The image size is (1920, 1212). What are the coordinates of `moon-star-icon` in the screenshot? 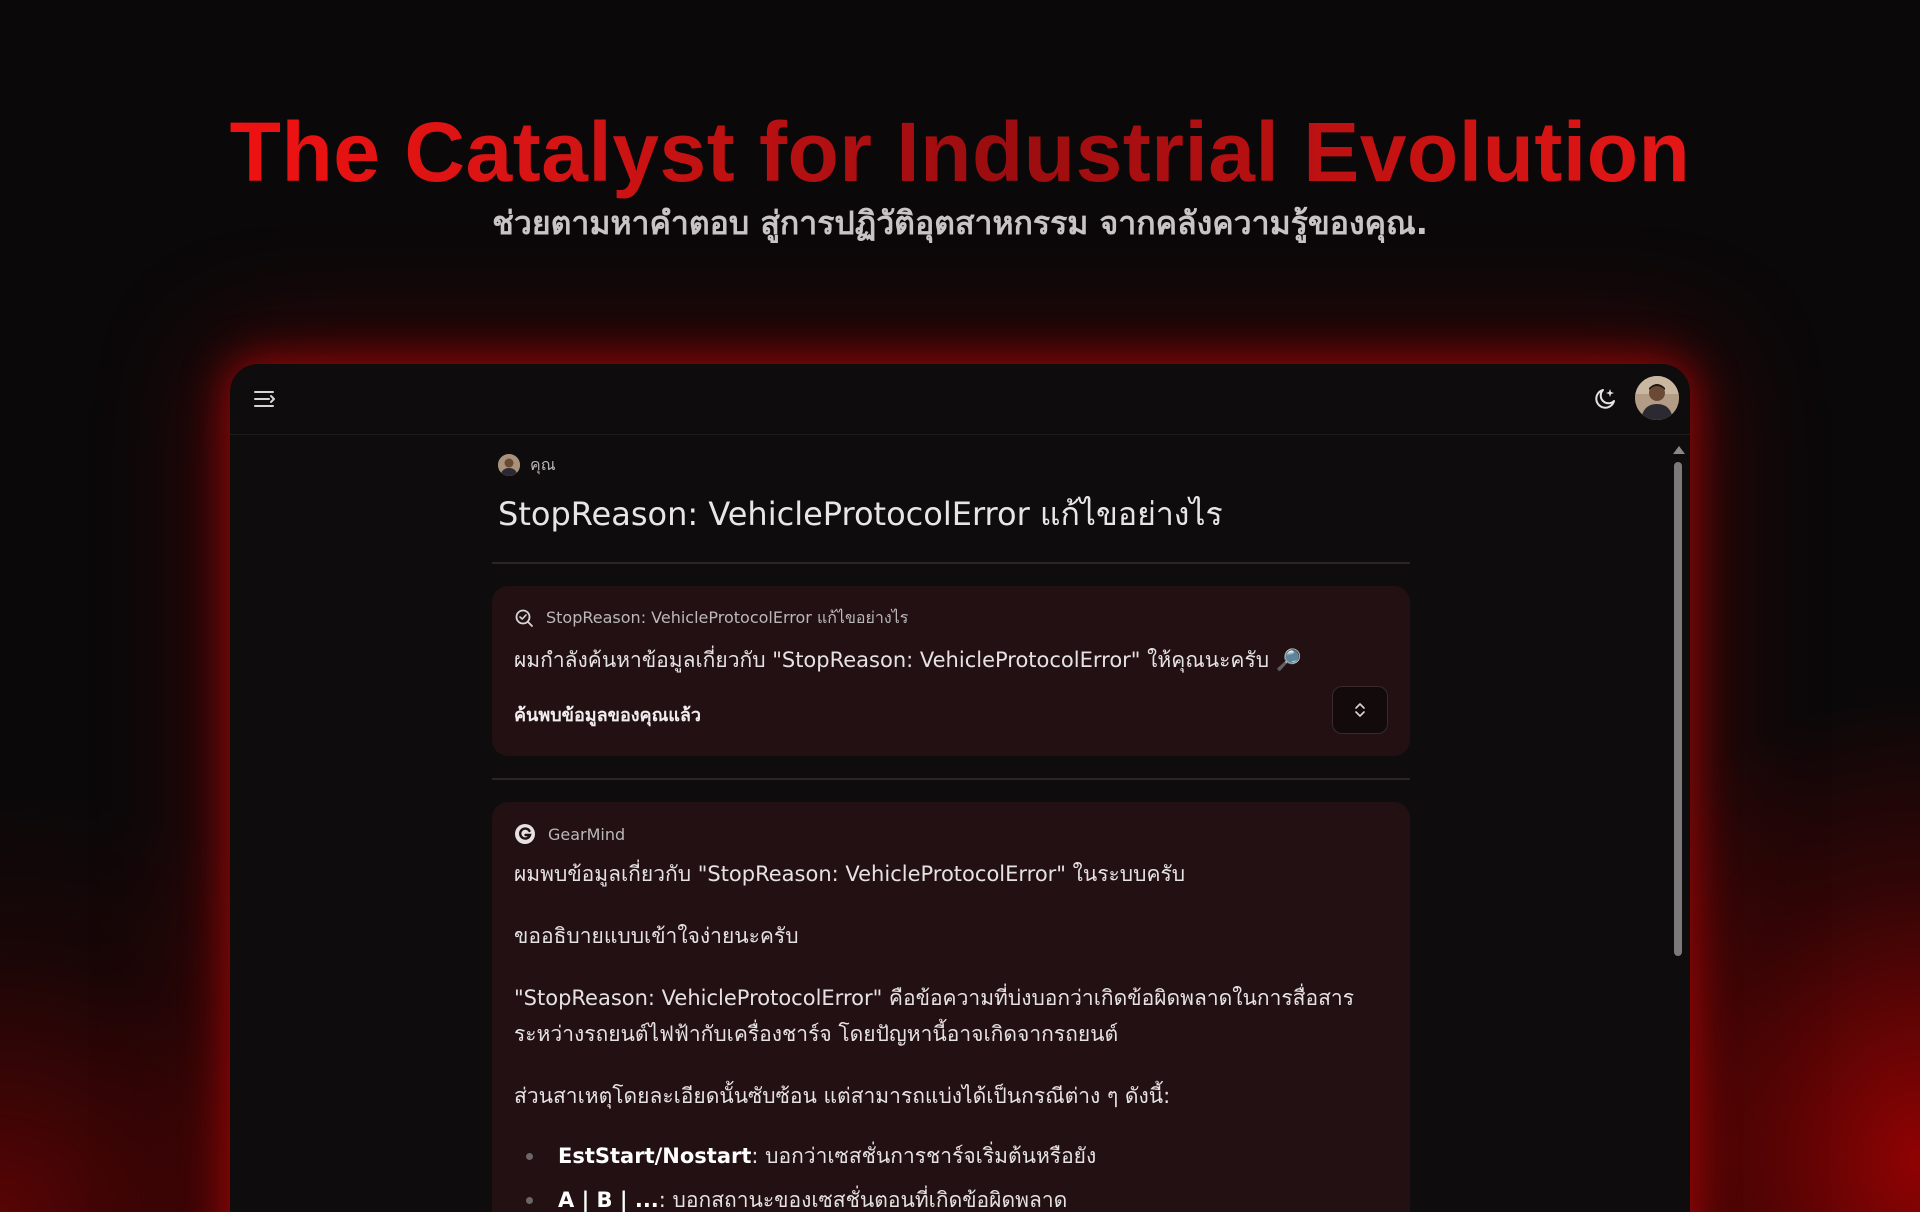 It's located at (1605, 399).